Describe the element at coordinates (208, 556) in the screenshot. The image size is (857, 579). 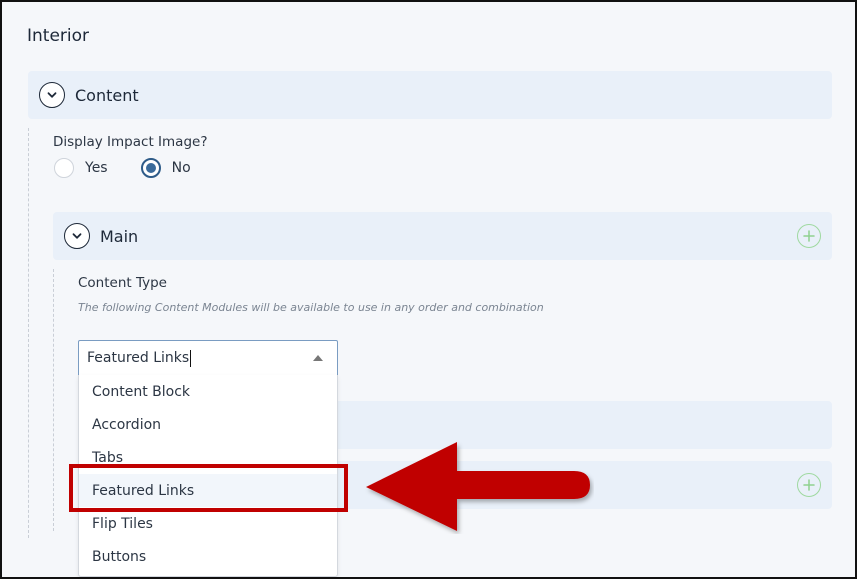
I see `dropdown-option: Buttons` at that location.